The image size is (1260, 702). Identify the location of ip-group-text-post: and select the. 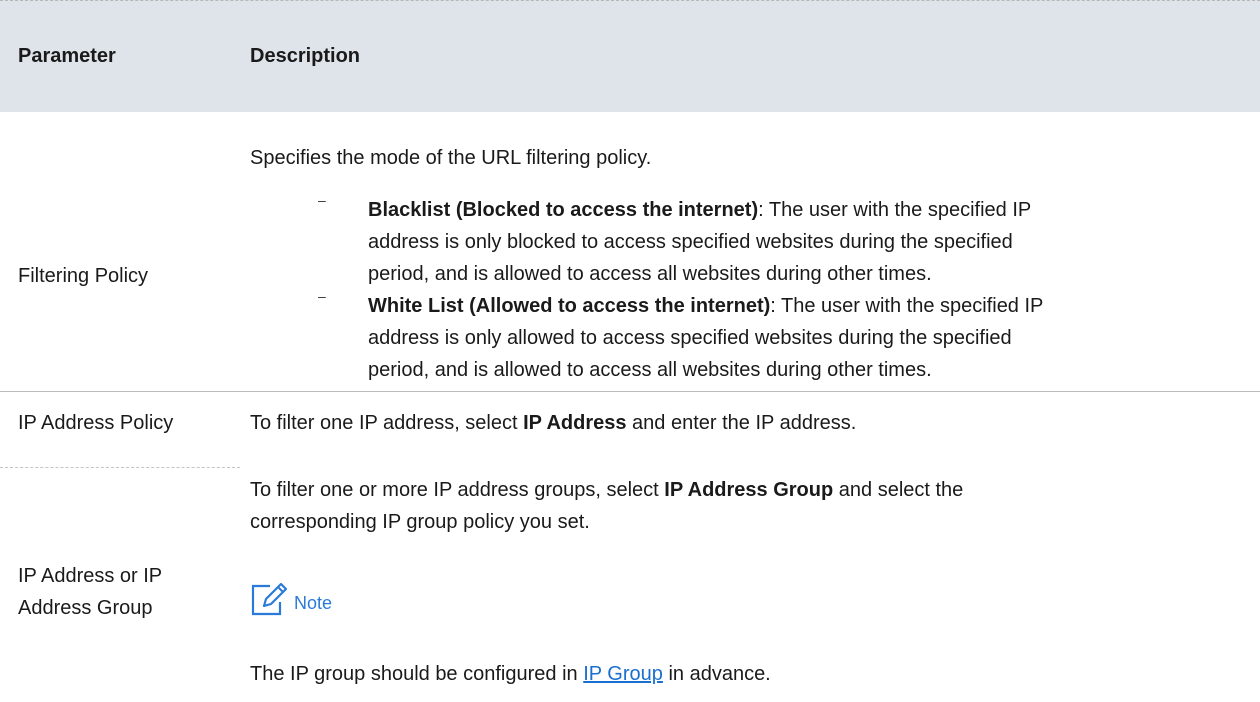
(898, 490).